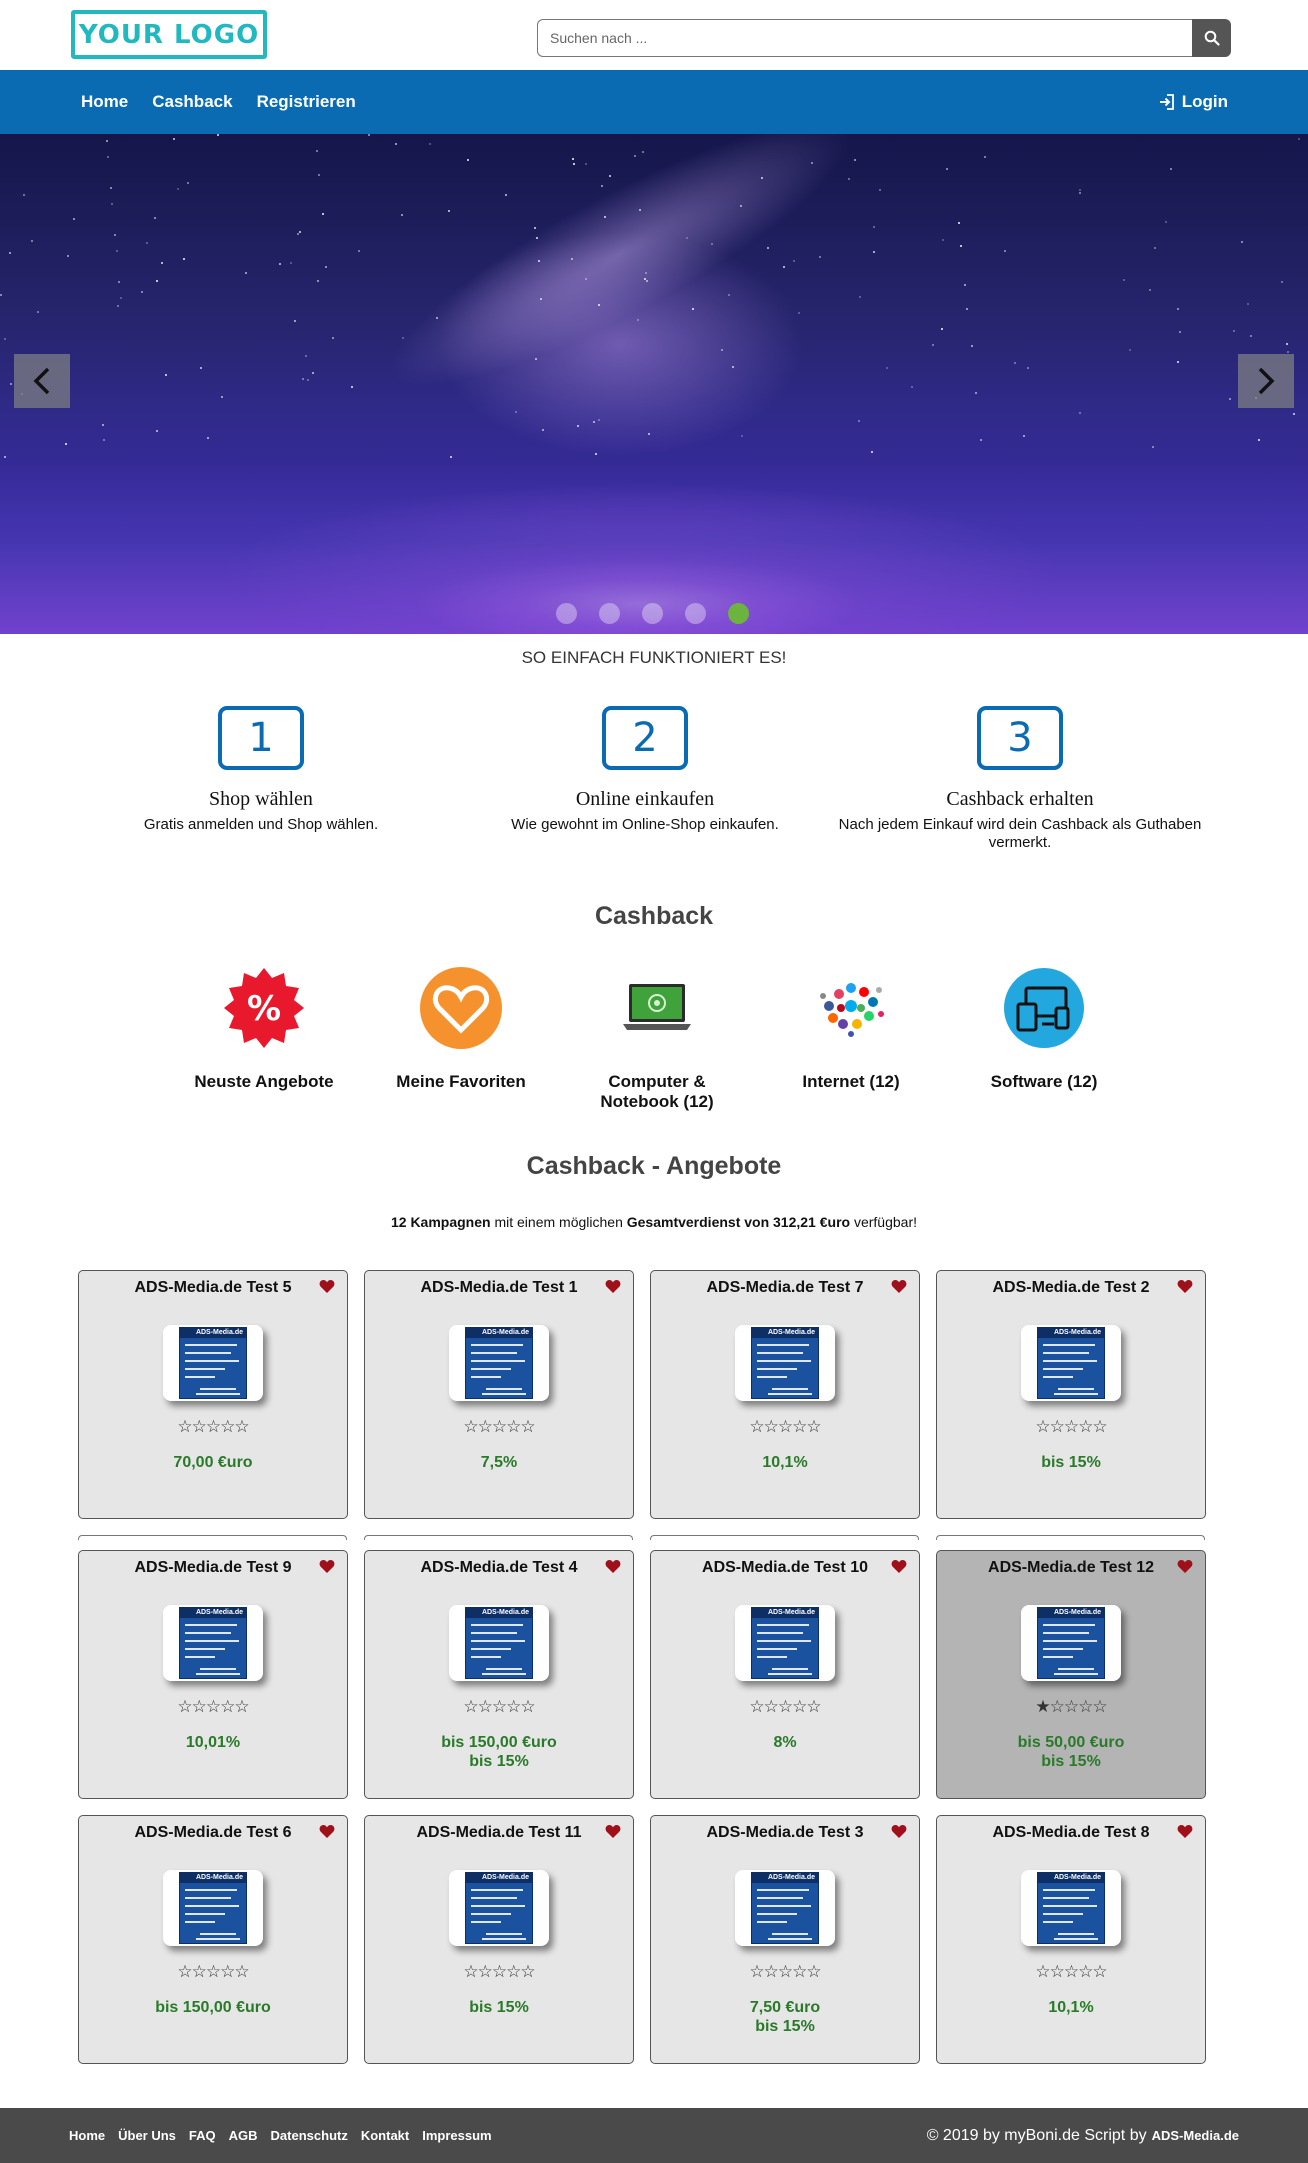 This screenshot has width=1308, height=2163. What do you see at coordinates (1071, 1752) in the screenshot?
I see `cashback-value: bis 50,00 €uro bis 15%` at bounding box center [1071, 1752].